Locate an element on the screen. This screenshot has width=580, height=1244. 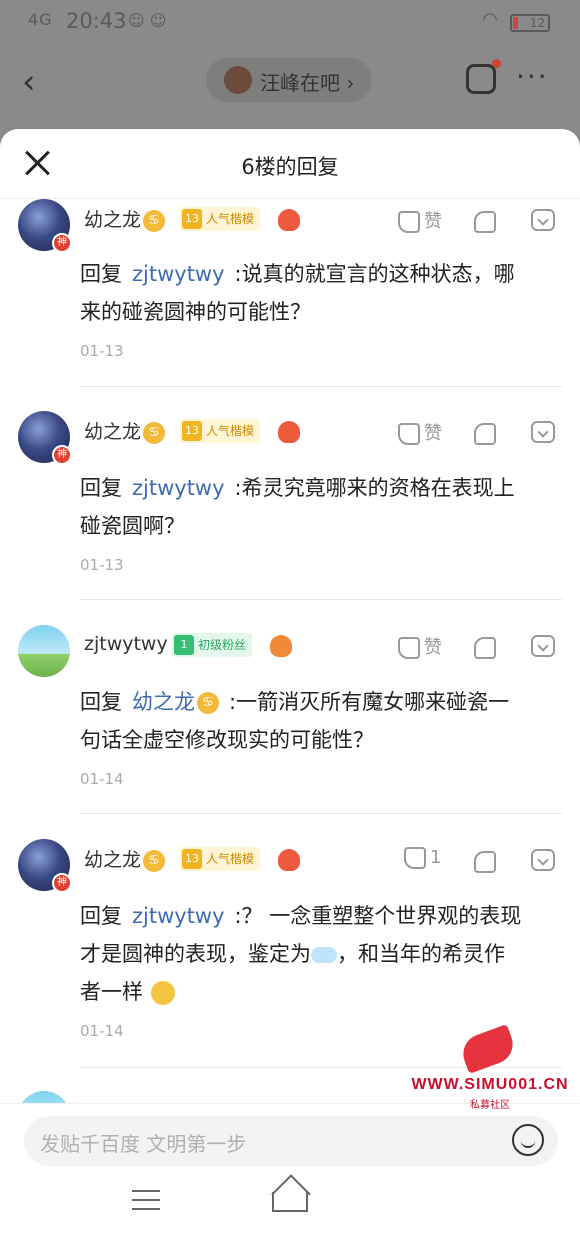
watermark: WWW.SIMU001.CN 私募社区 is located at coordinates (490, 1069).